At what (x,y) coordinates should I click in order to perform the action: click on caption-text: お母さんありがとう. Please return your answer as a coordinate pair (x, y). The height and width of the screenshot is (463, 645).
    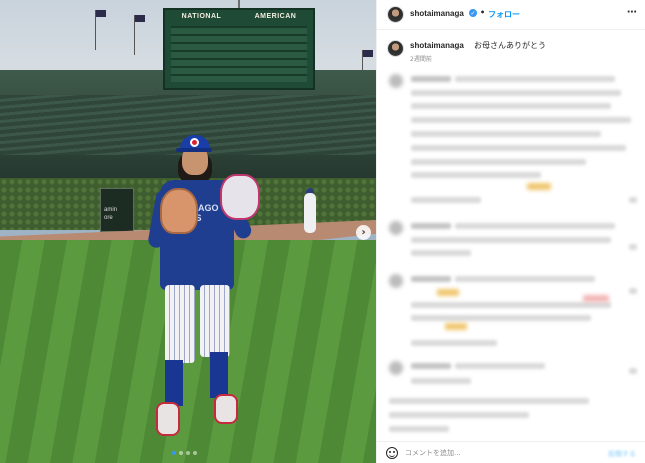
    Looking at the image, I should click on (510, 45).